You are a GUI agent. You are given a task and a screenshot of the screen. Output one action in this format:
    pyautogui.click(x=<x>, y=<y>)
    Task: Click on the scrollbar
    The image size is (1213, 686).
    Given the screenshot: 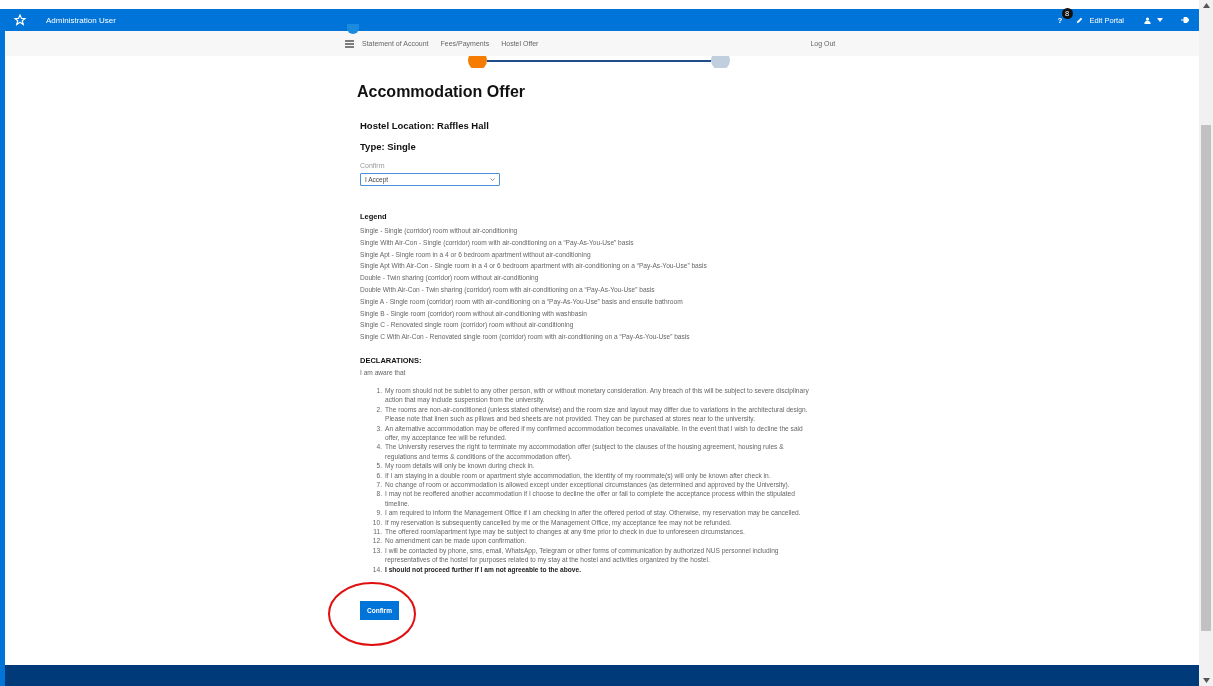 What is the action you would take?
    pyautogui.click(x=1206, y=343)
    